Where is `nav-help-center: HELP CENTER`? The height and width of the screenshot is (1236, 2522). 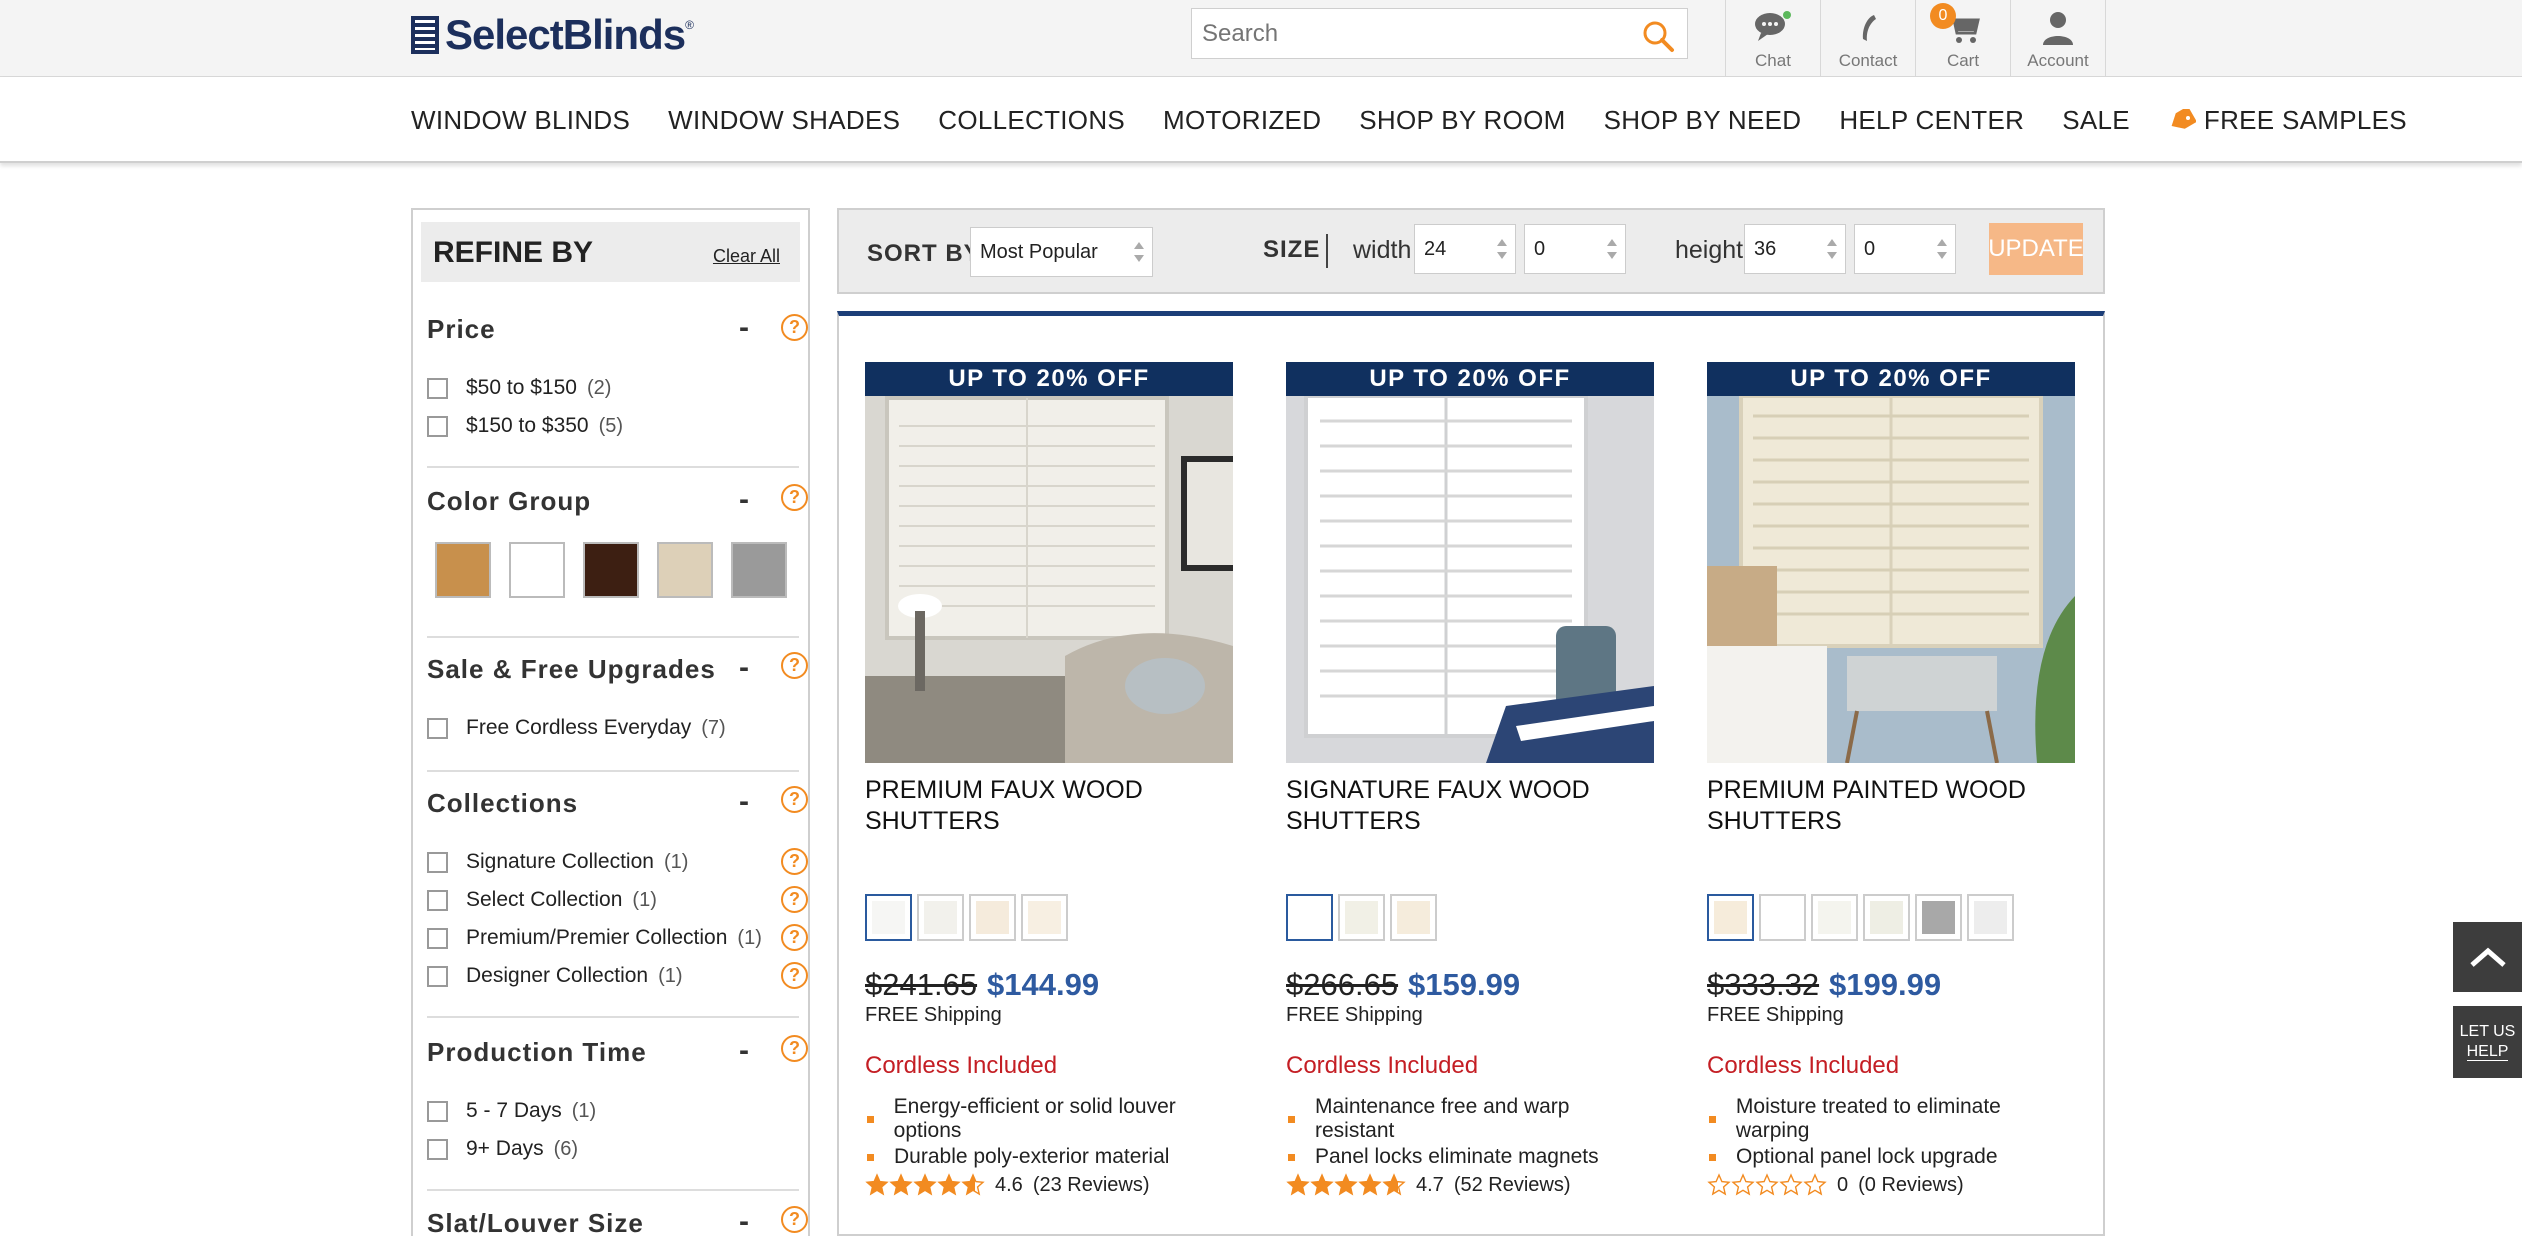
nav-help-center: HELP CENTER is located at coordinates (1931, 120).